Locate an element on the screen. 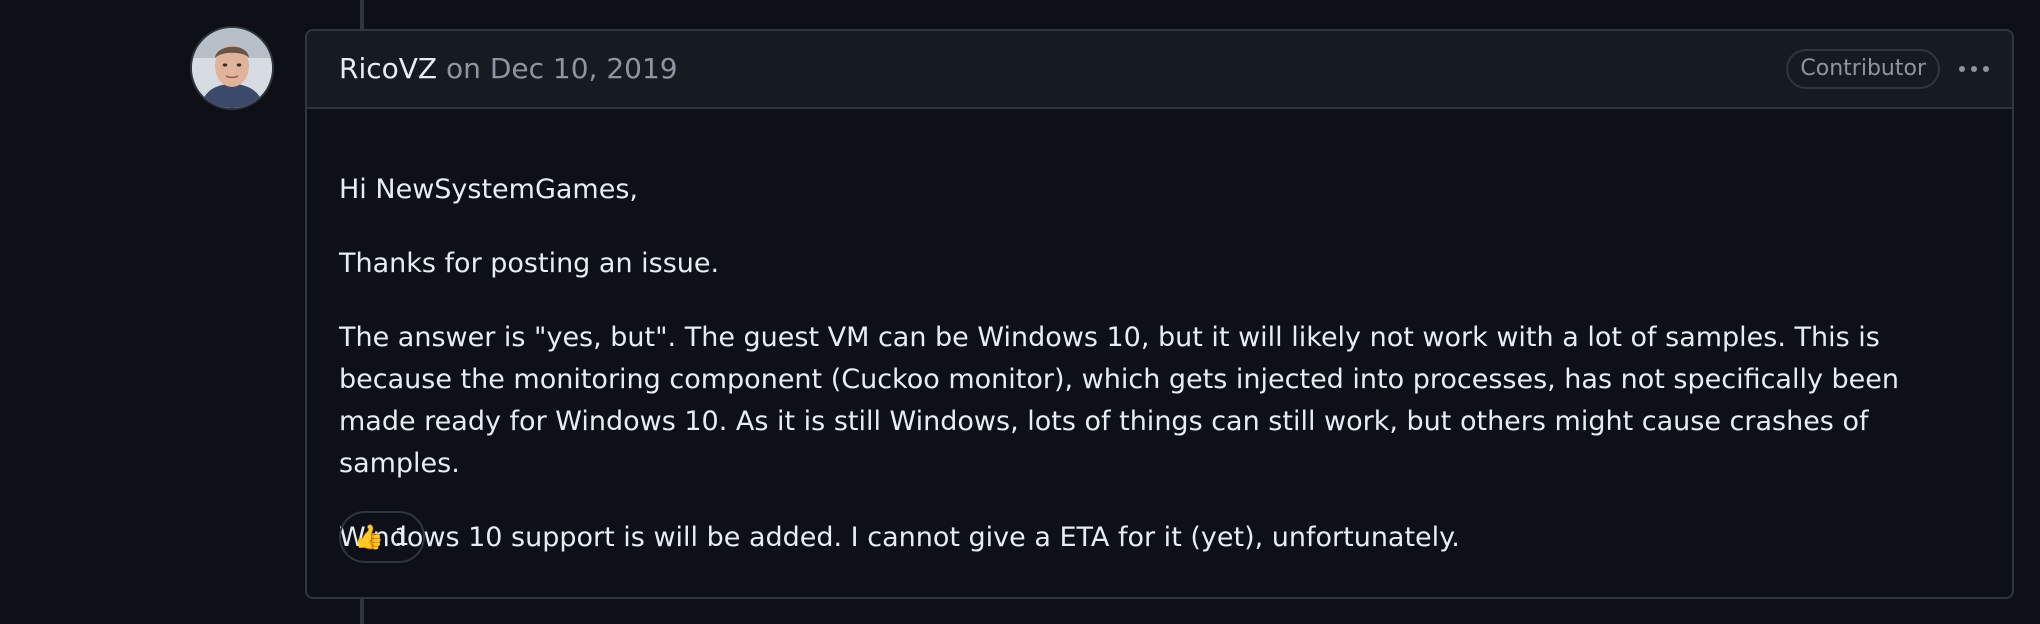  on-label: on is located at coordinates (463, 68).